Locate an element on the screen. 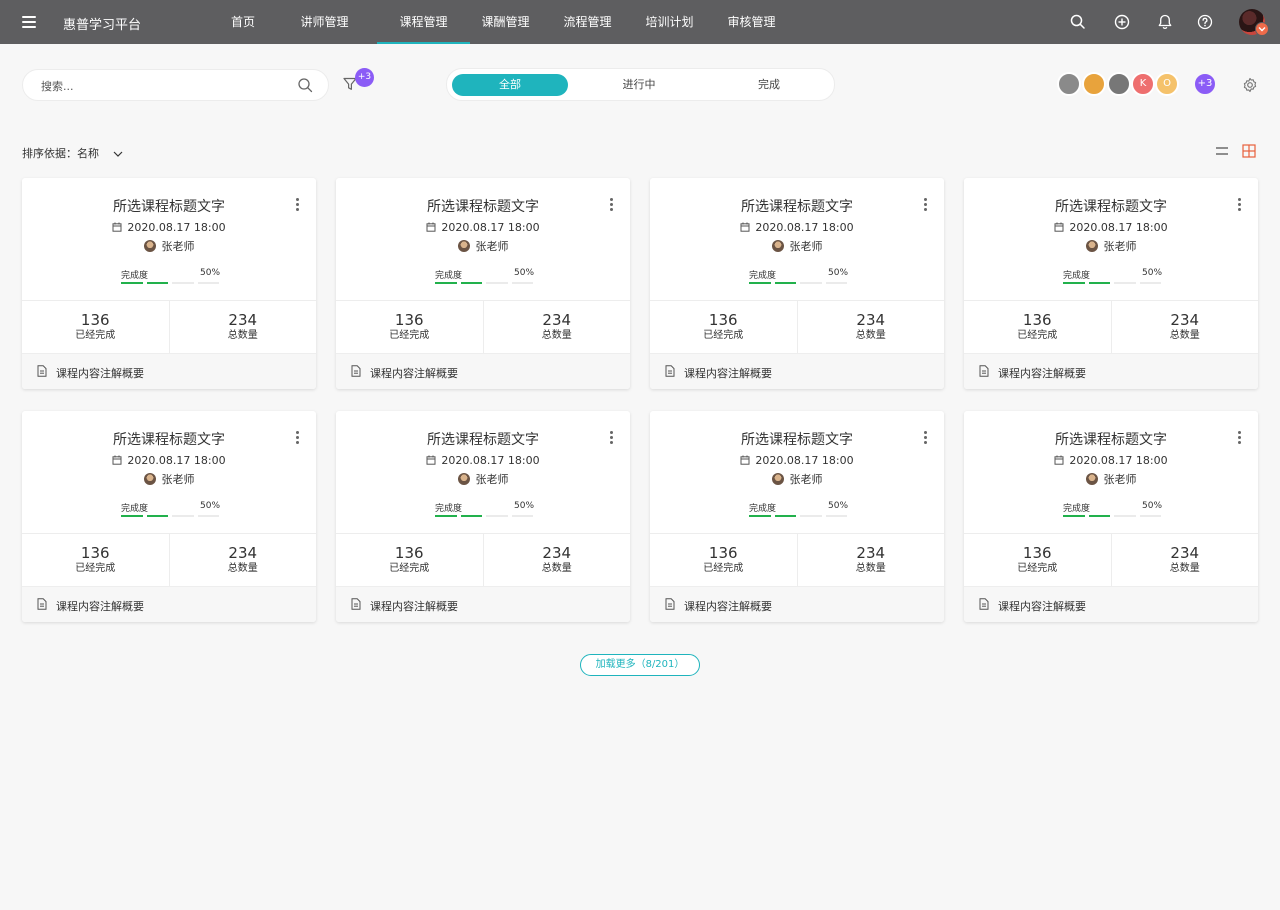 The image size is (1280, 910). stat-total: 234 总数量 is located at coordinates (1184, 560).